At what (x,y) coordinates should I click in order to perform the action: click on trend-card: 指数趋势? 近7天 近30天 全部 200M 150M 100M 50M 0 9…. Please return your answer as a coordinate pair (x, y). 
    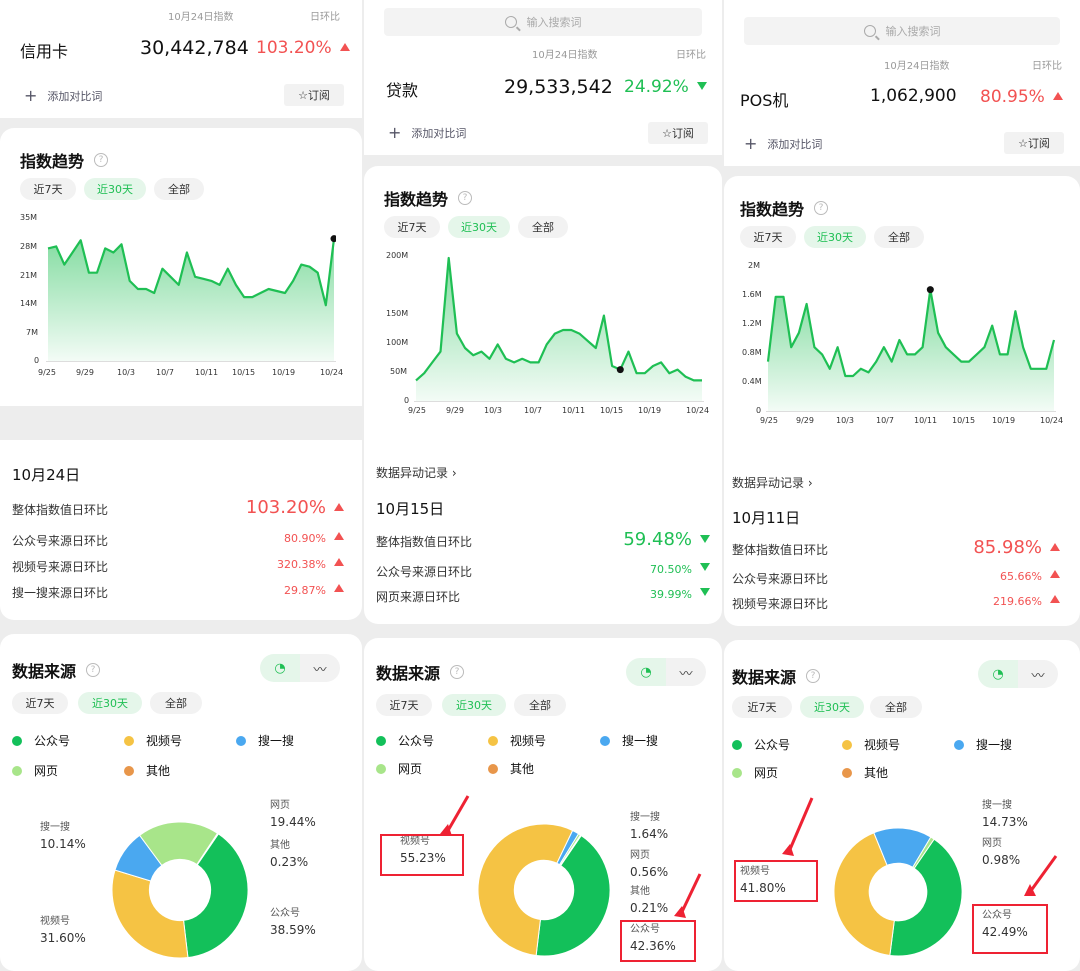
    Looking at the image, I should click on (543, 302).